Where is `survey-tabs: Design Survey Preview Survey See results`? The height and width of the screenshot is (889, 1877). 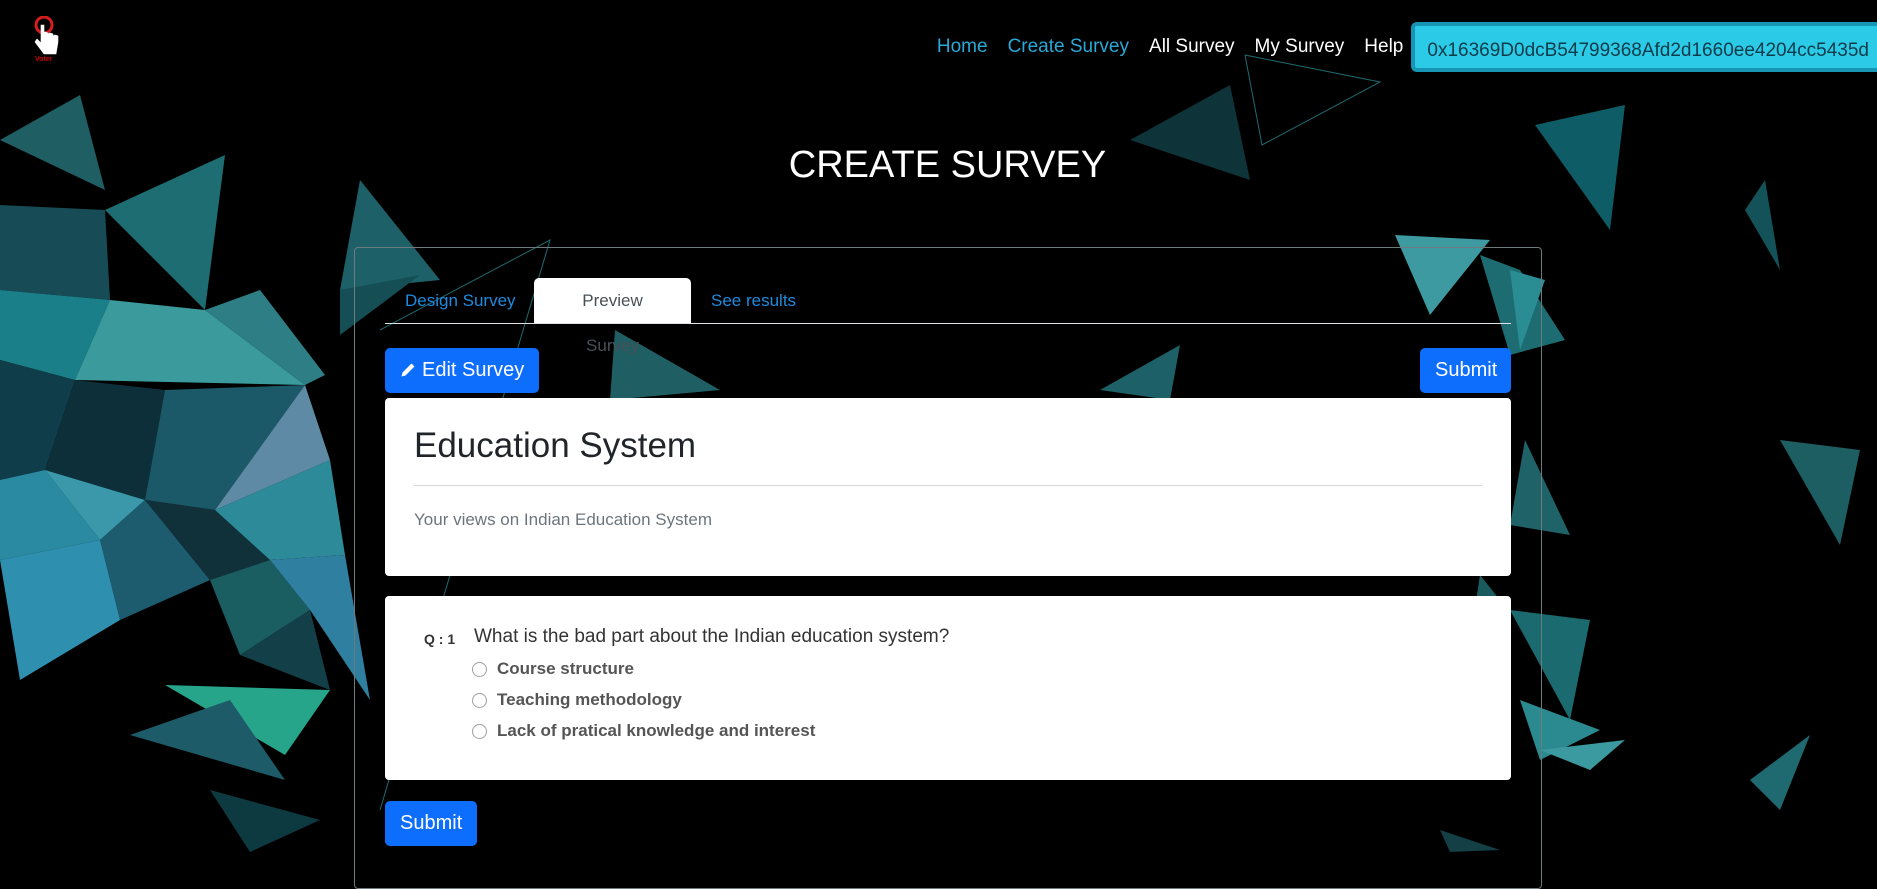 survey-tabs: Design Survey Preview Survey See results is located at coordinates (948, 316).